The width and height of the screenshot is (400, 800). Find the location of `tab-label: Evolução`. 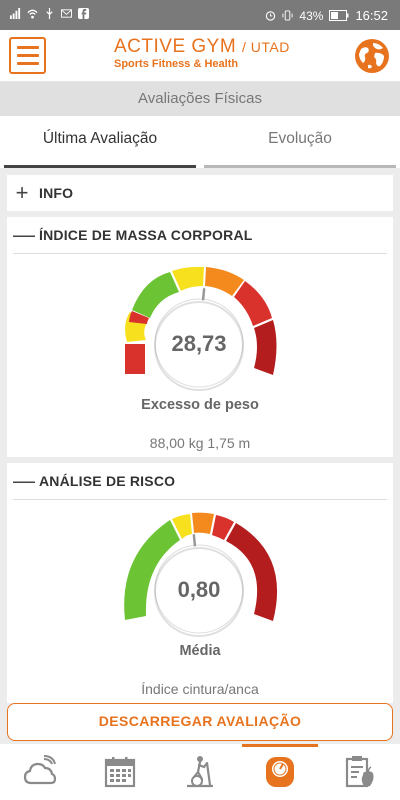

tab-label: Evolução is located at coordinates (300, 138).